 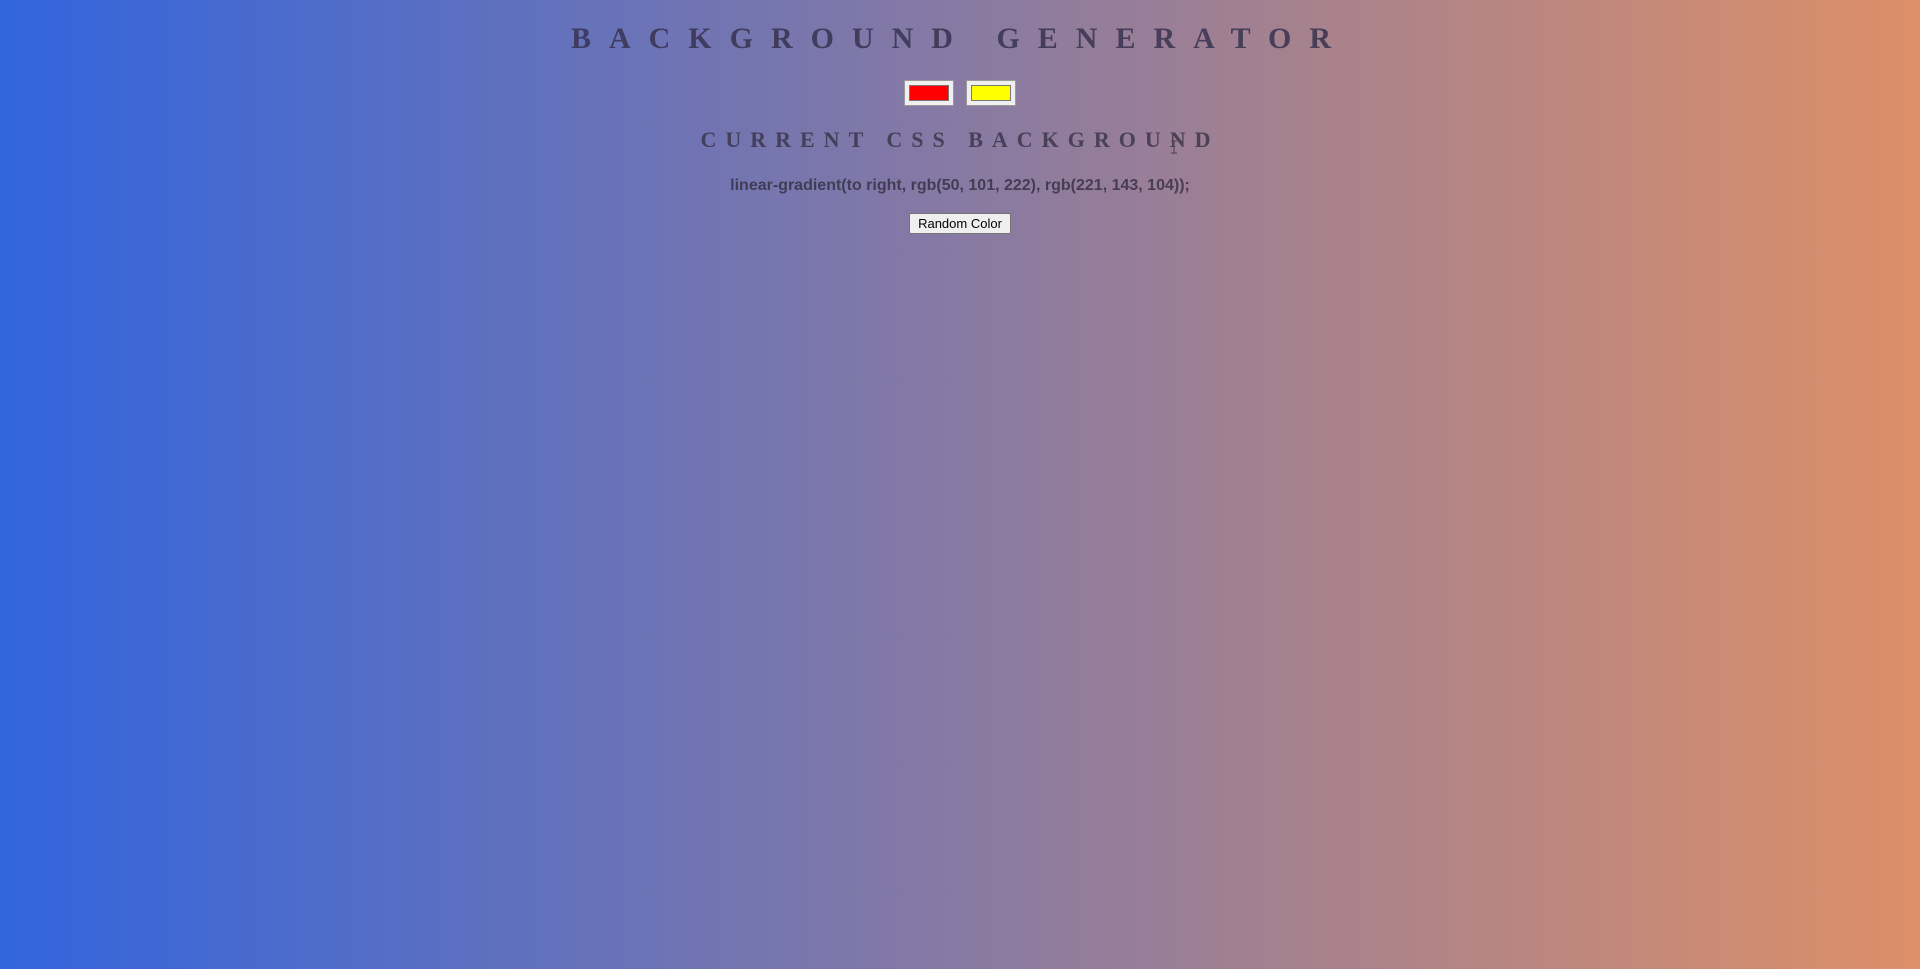 I want to click on random-color-button: Random Color, so click(x=960, y=223).